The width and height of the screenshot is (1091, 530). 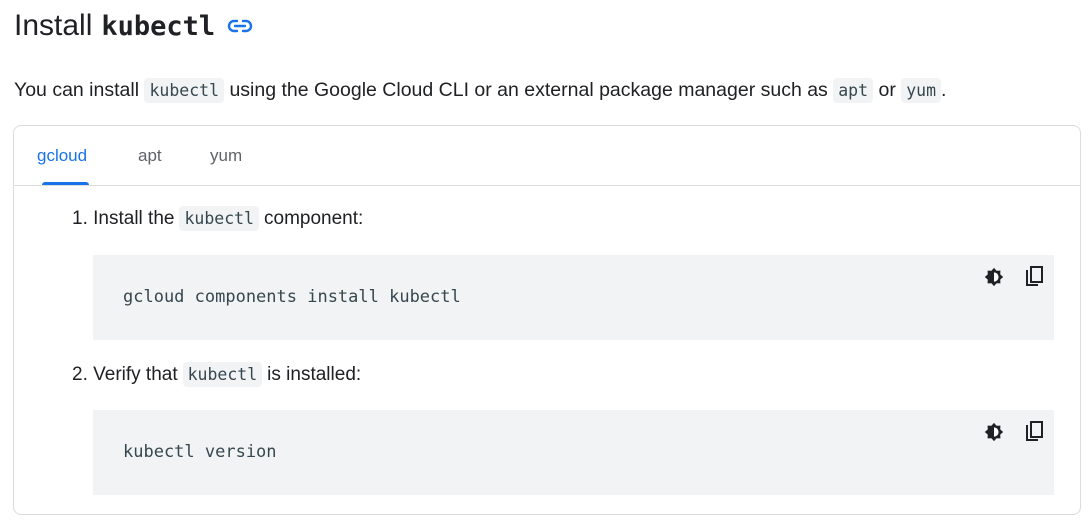 I want to click on step-prefix: 1. Install the, so click(x=123, y=218).